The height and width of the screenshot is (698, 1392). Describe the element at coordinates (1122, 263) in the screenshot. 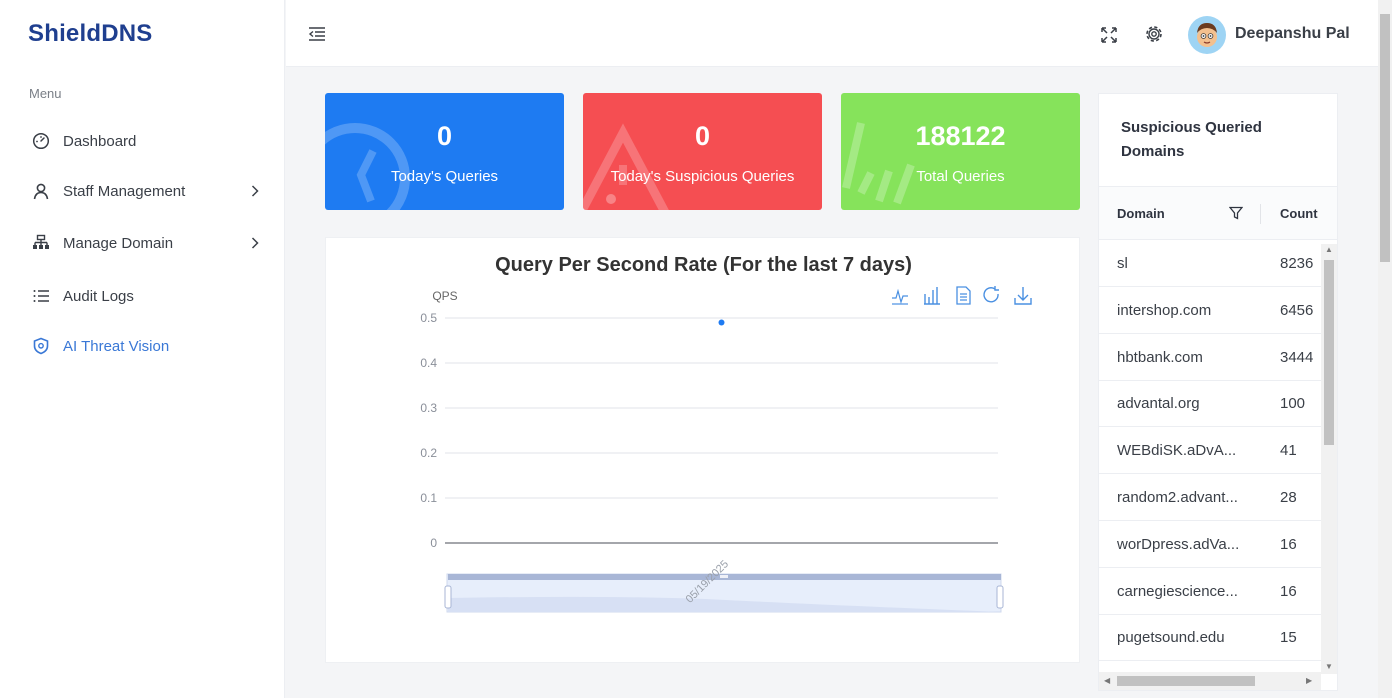

I see `domain-cell: sl` at that location.